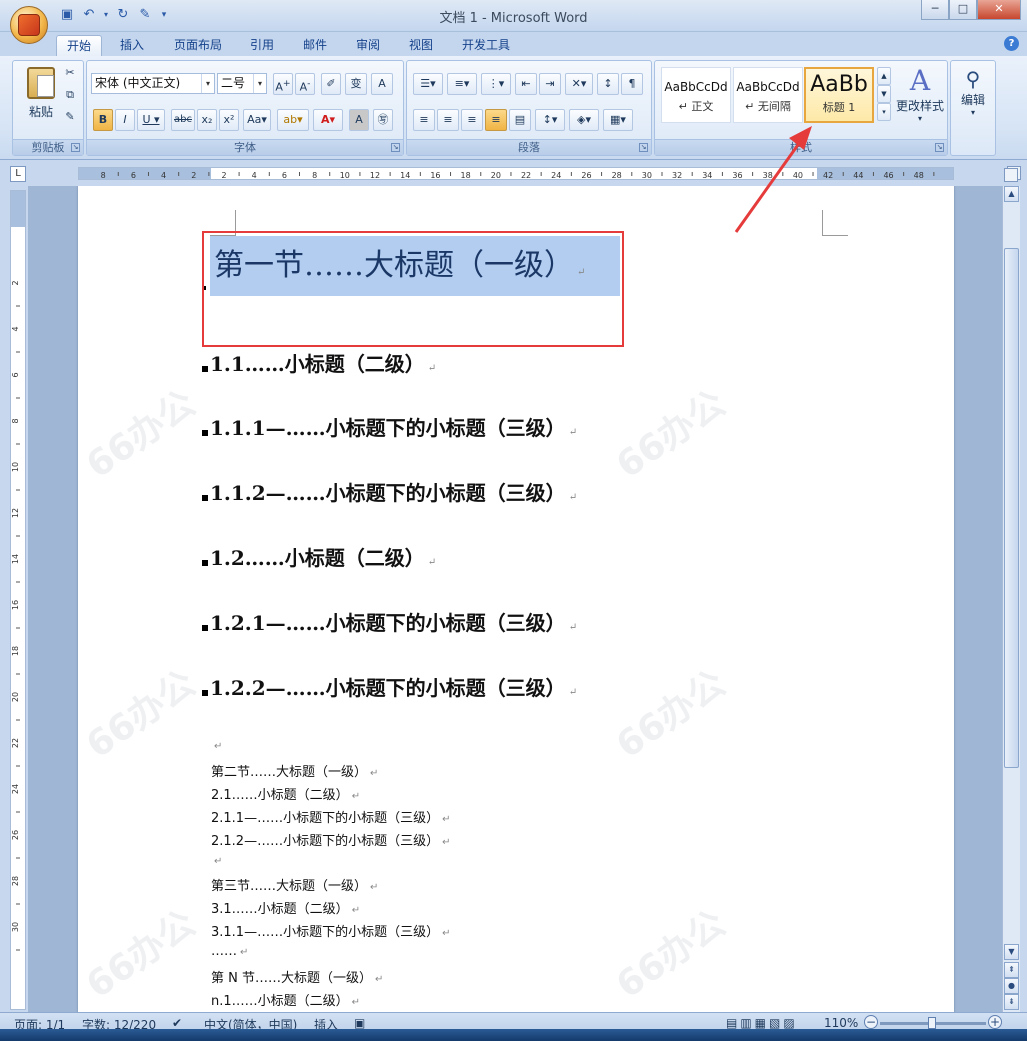 The width and height of the screenshot is (1027, 1041). Describe the element at coordinates (618, 120) in the screenshot. I see `borders-button: ▦▾` at that location.